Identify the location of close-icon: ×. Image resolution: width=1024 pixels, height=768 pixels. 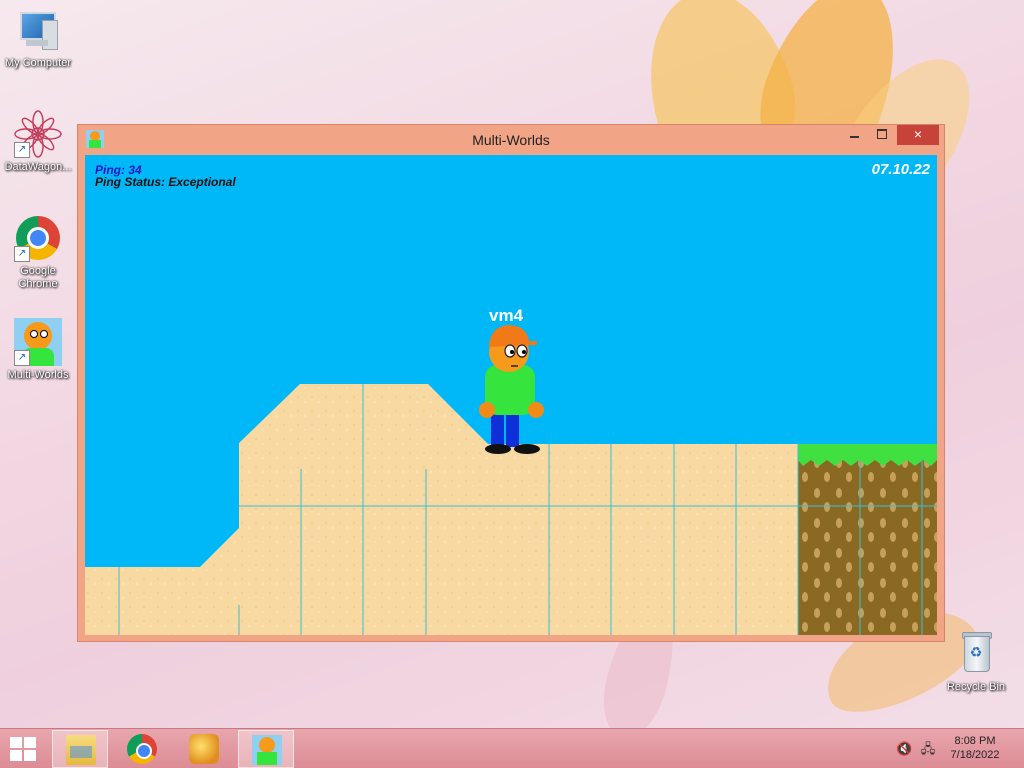
(918, 134).